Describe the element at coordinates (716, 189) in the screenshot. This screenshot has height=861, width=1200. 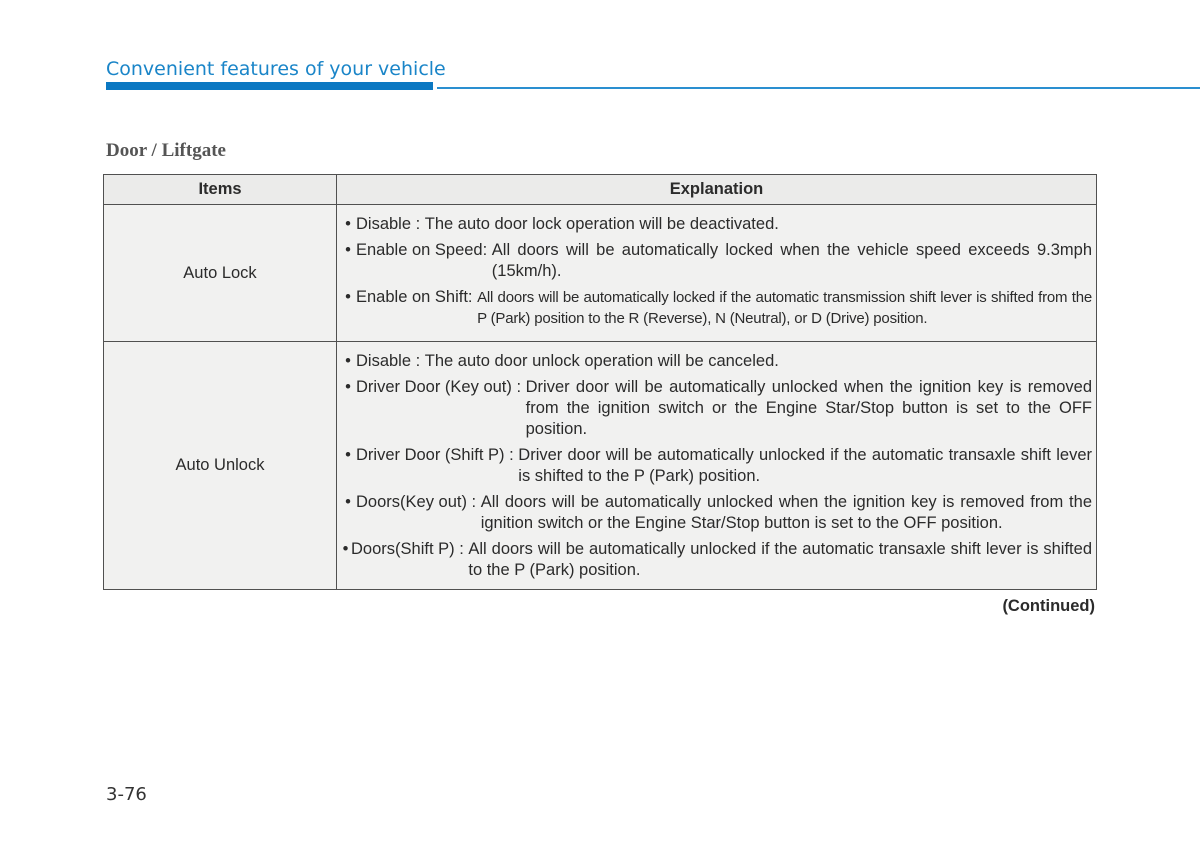
I see `column-header-explanation: Explanation` at that location.